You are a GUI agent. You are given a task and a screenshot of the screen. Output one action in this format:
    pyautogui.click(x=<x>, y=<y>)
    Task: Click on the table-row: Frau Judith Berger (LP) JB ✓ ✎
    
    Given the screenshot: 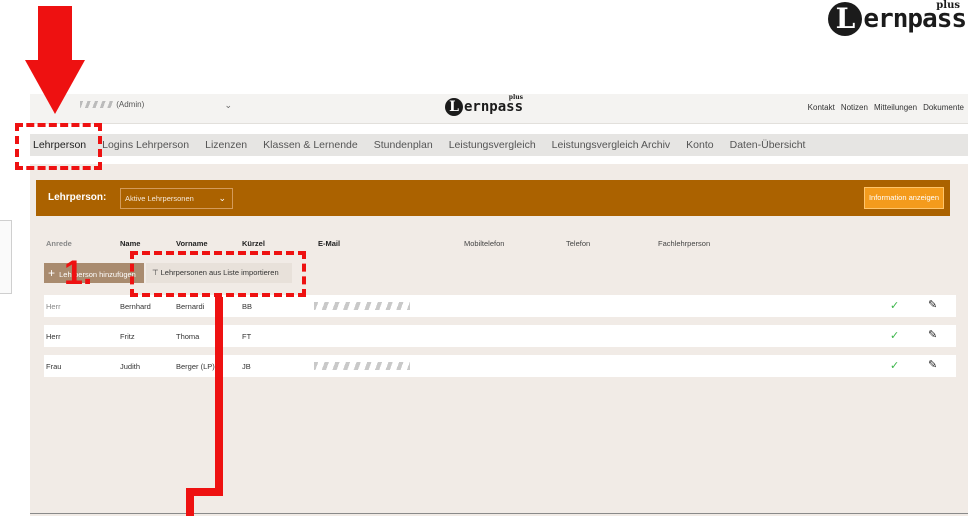 What is the action you would take?
    pyautogui.click(x=500, y=366)
    